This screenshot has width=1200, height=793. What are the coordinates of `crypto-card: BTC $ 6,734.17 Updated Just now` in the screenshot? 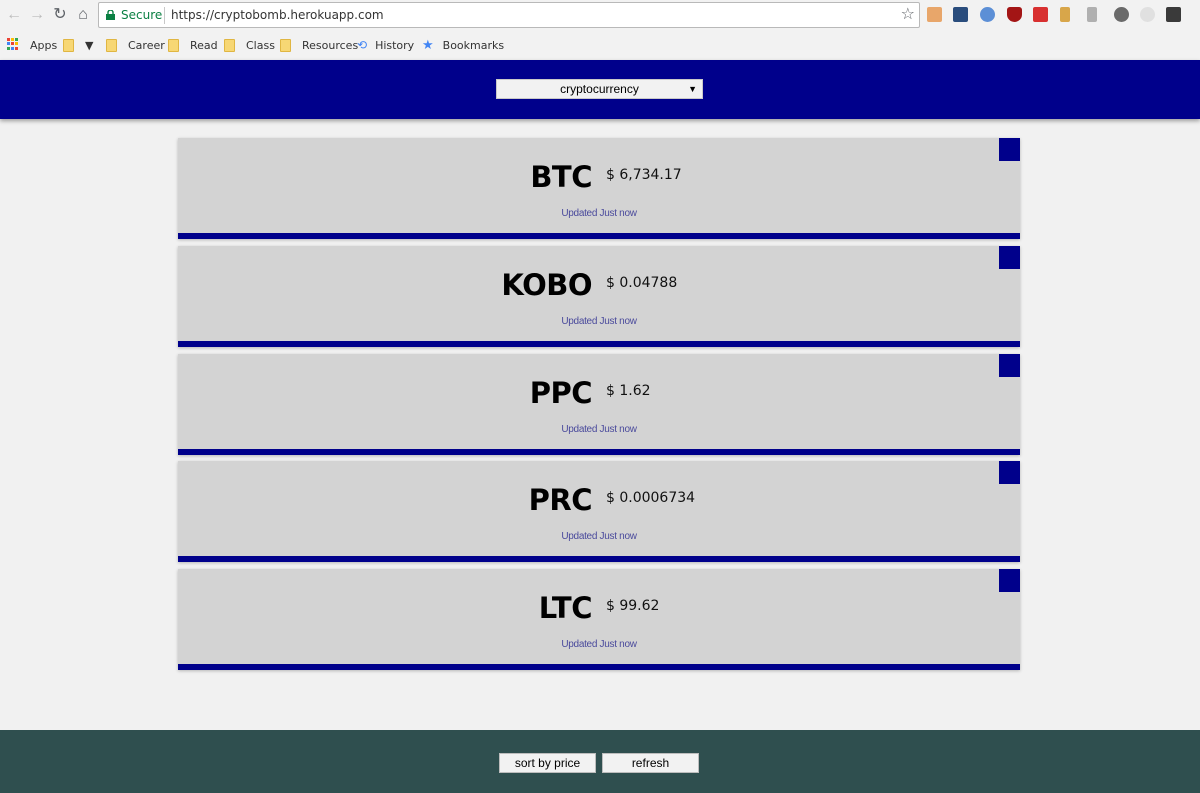 It's located at (599, 188).